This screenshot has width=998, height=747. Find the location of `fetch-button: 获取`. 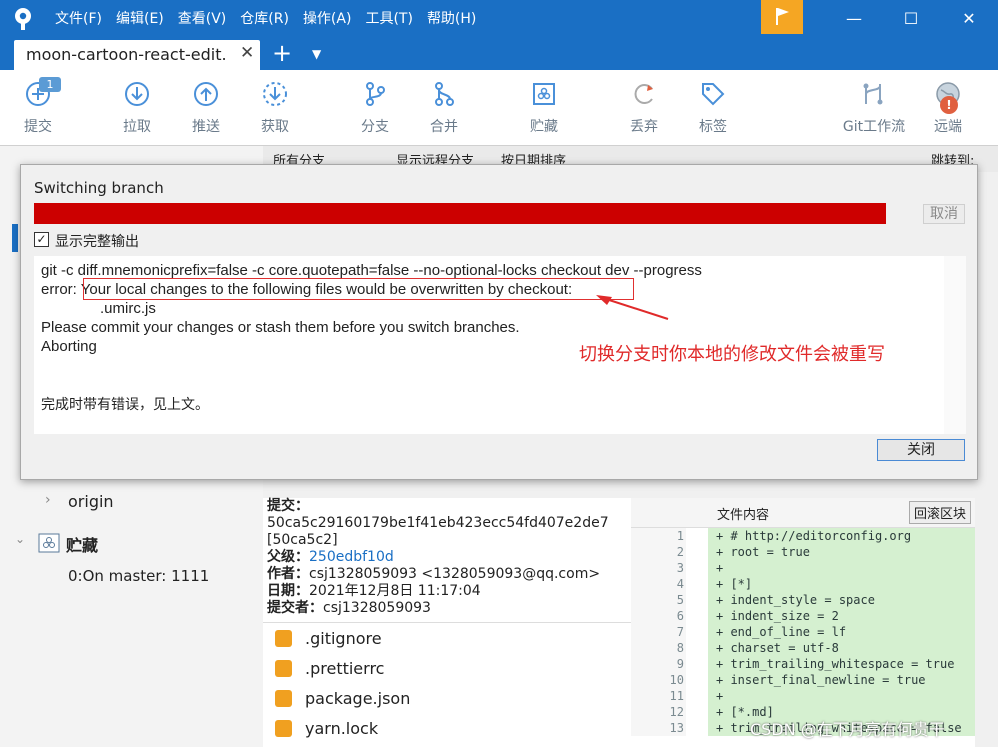

fetch-button: 获取 is located at coordinates (275, 108).